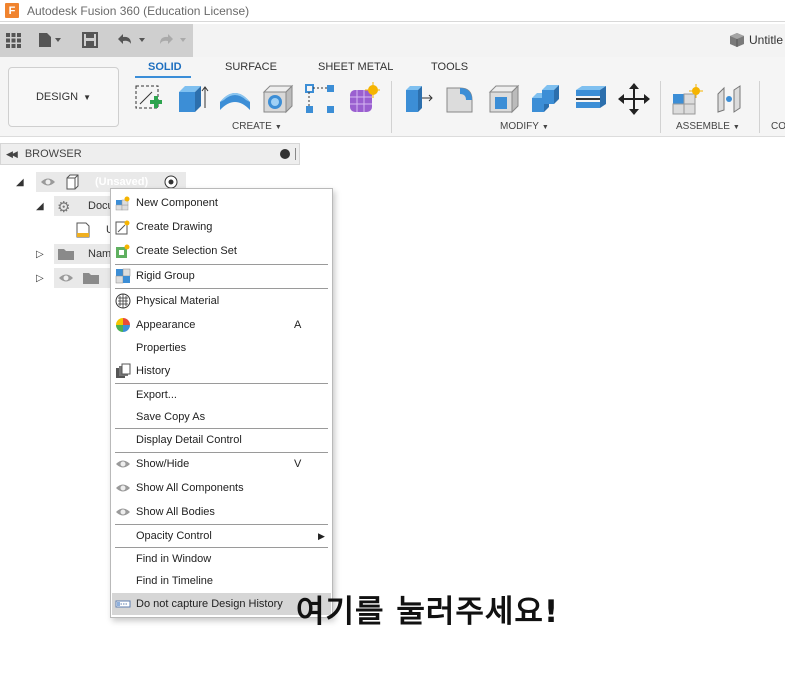  What do you see at coordinates (193, 99) in the screenshot?
I see `extrude-icon` at bounding box center [193, 99].